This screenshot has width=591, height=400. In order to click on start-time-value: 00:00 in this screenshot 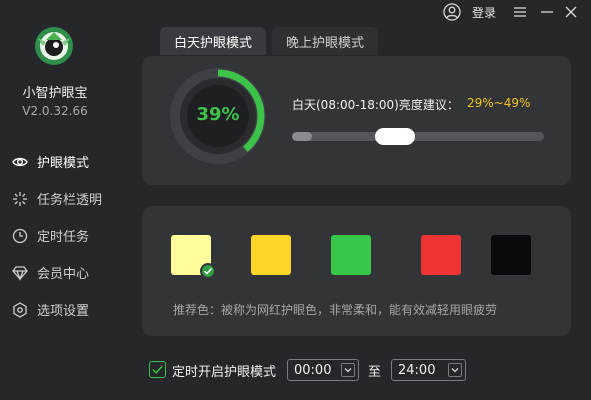, I will do `click(313, 370)`.